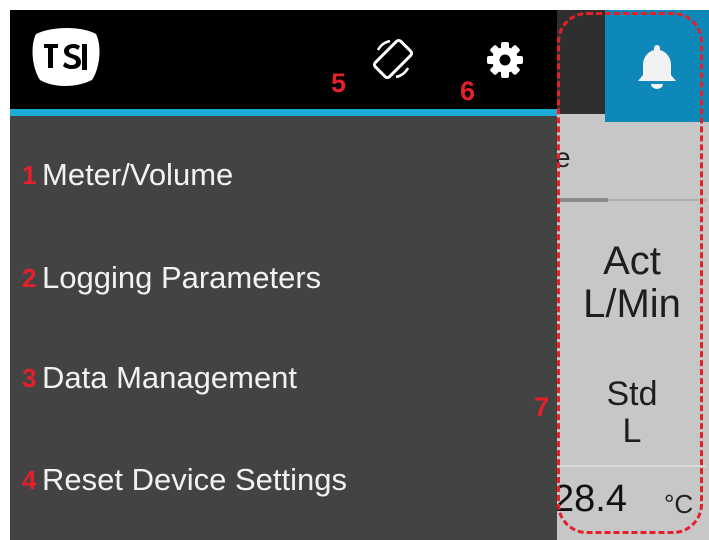 The width and height of the screenshot is (709, 540). Describe the element at coordinates (542, 407) in the screenshot. I see `callout-7: 7` at that location.